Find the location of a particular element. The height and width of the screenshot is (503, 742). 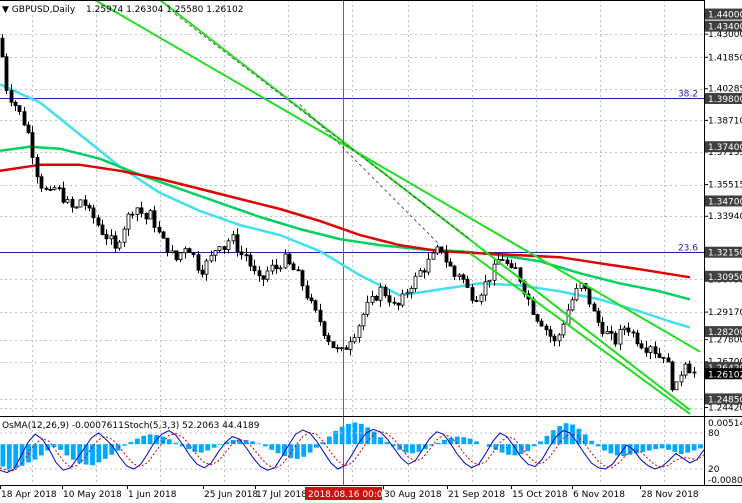

price-level-text: 1.30950 is located at coordinates (725, 278).